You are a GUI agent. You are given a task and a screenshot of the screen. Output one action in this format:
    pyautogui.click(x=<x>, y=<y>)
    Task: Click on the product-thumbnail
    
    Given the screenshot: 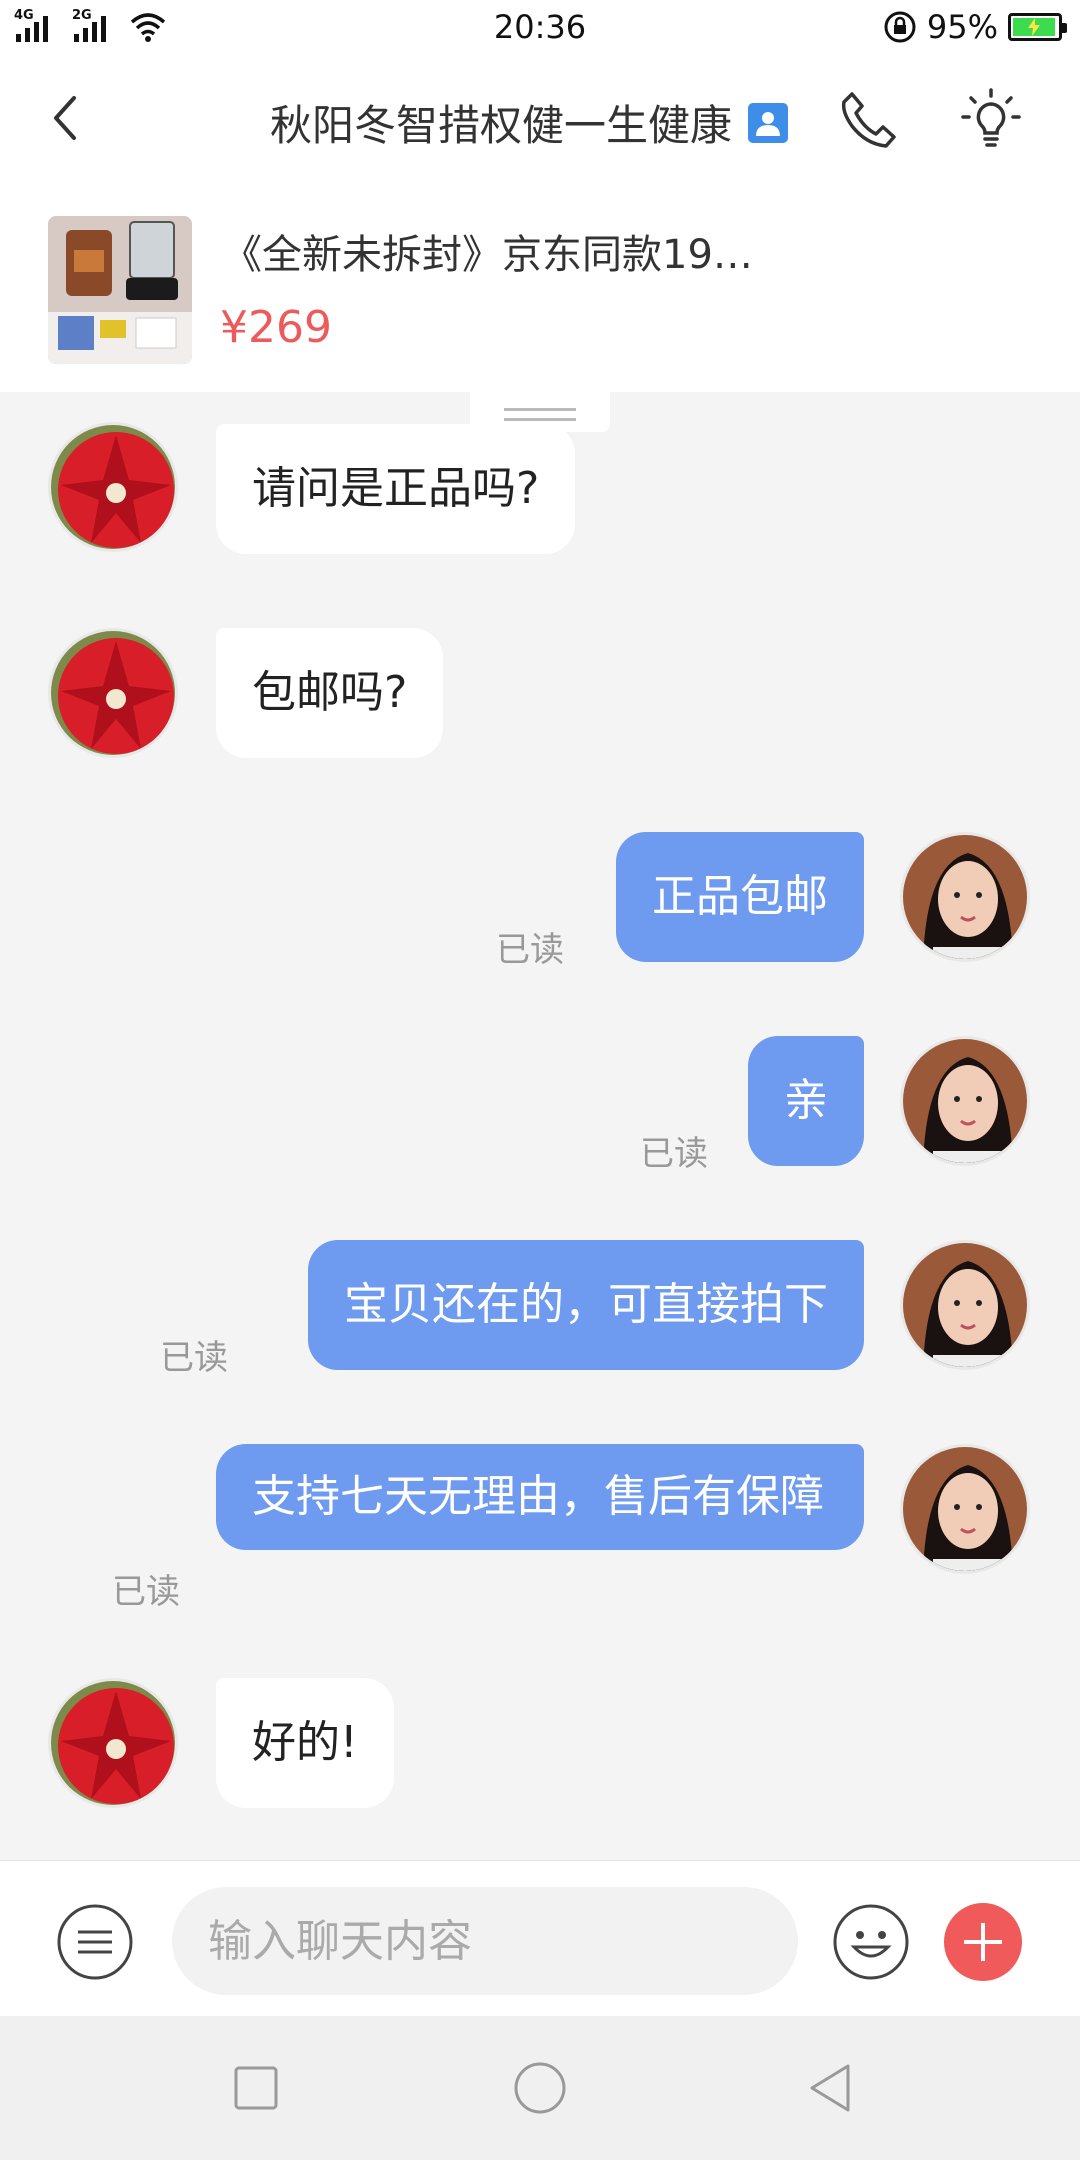 What is the action you would take?
    pyautogui.click(x=120, y=290)
    